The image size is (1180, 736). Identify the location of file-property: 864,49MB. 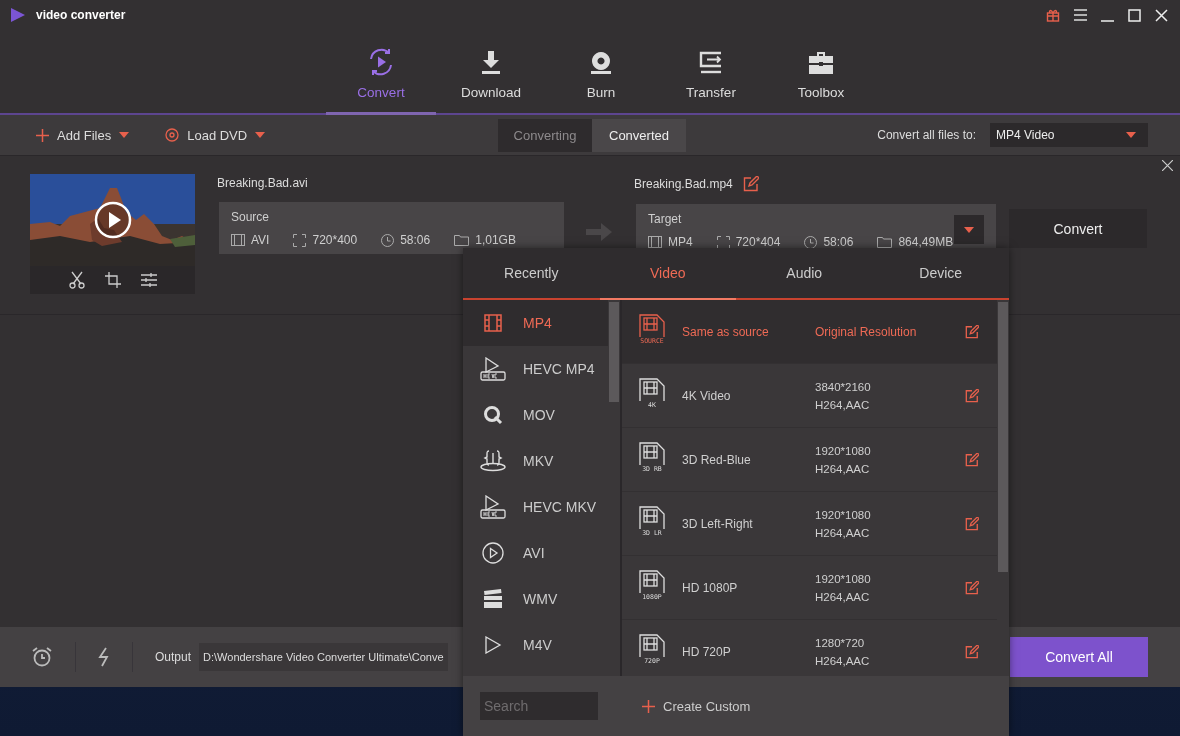
(926, 242).